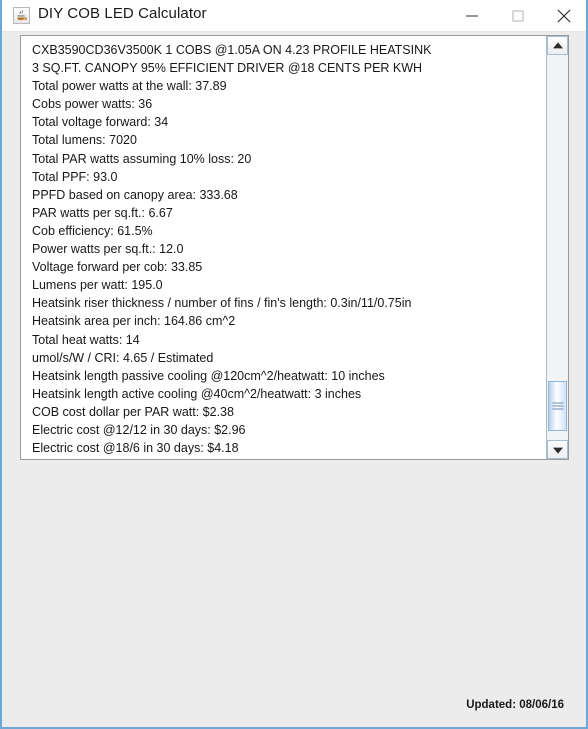 This screenshot has width=588, height=729. I want to click on scroll-down-icon, so click(557, 450).